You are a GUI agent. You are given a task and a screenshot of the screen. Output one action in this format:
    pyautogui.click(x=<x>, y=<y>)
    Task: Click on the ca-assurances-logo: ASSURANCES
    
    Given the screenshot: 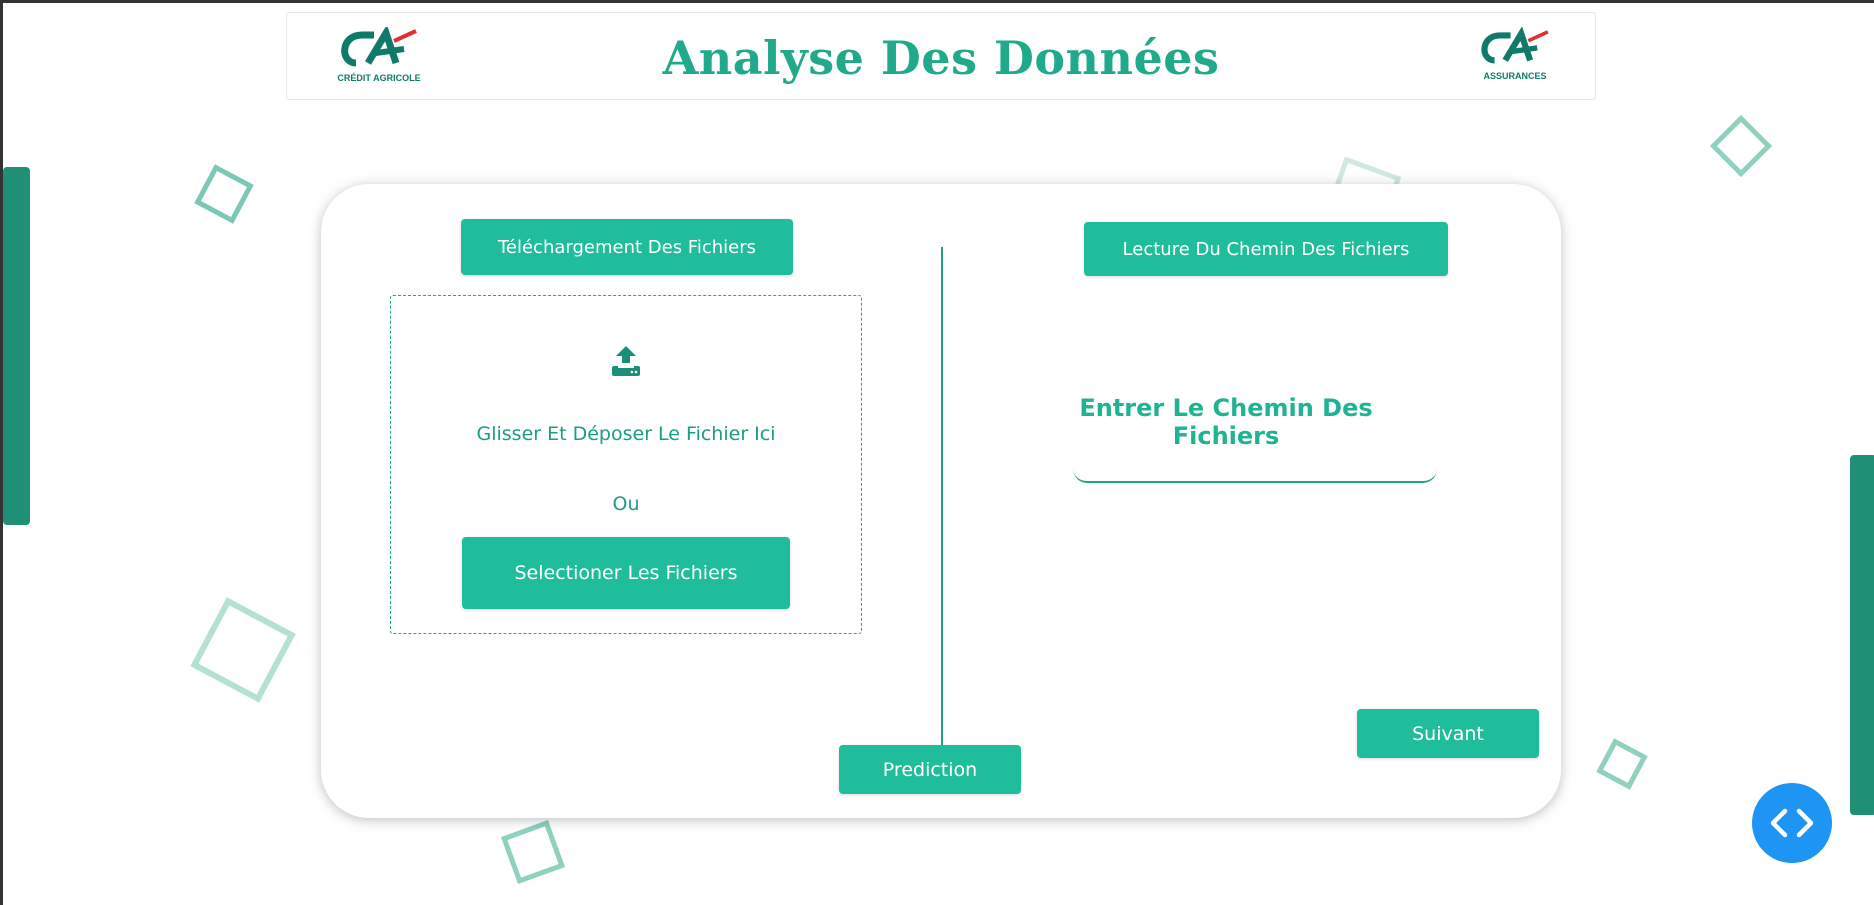 What is the action you would take?
    pyautogui.click(x=1515, y=53)
    